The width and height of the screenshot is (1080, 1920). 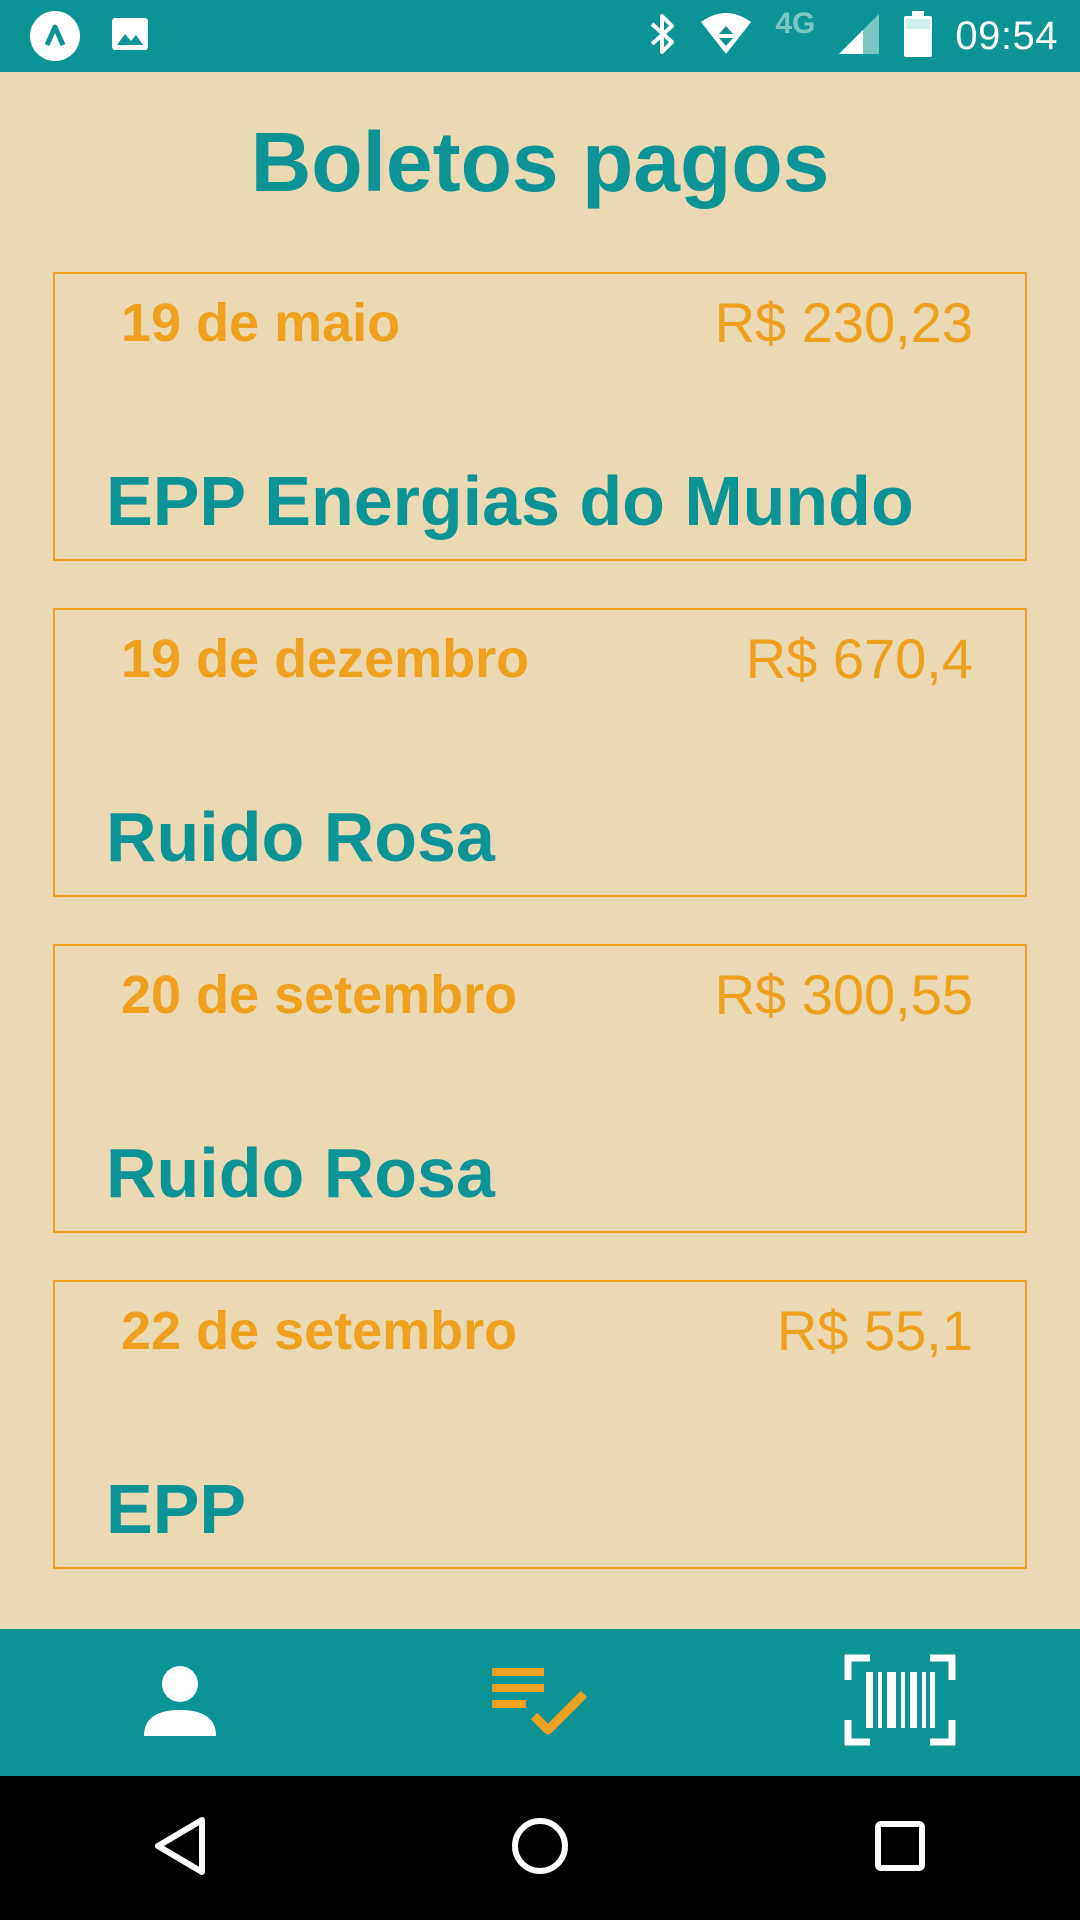 I want to click on nav-profile, so click(x=180, y=1702).